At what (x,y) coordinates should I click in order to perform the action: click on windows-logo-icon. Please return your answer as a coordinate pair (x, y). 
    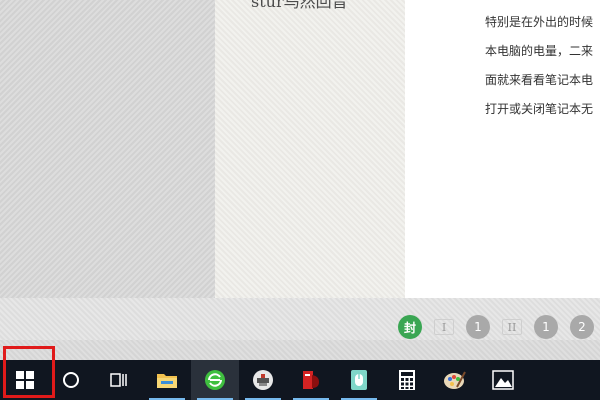
    Looking at the image, I should click on (25, 380).